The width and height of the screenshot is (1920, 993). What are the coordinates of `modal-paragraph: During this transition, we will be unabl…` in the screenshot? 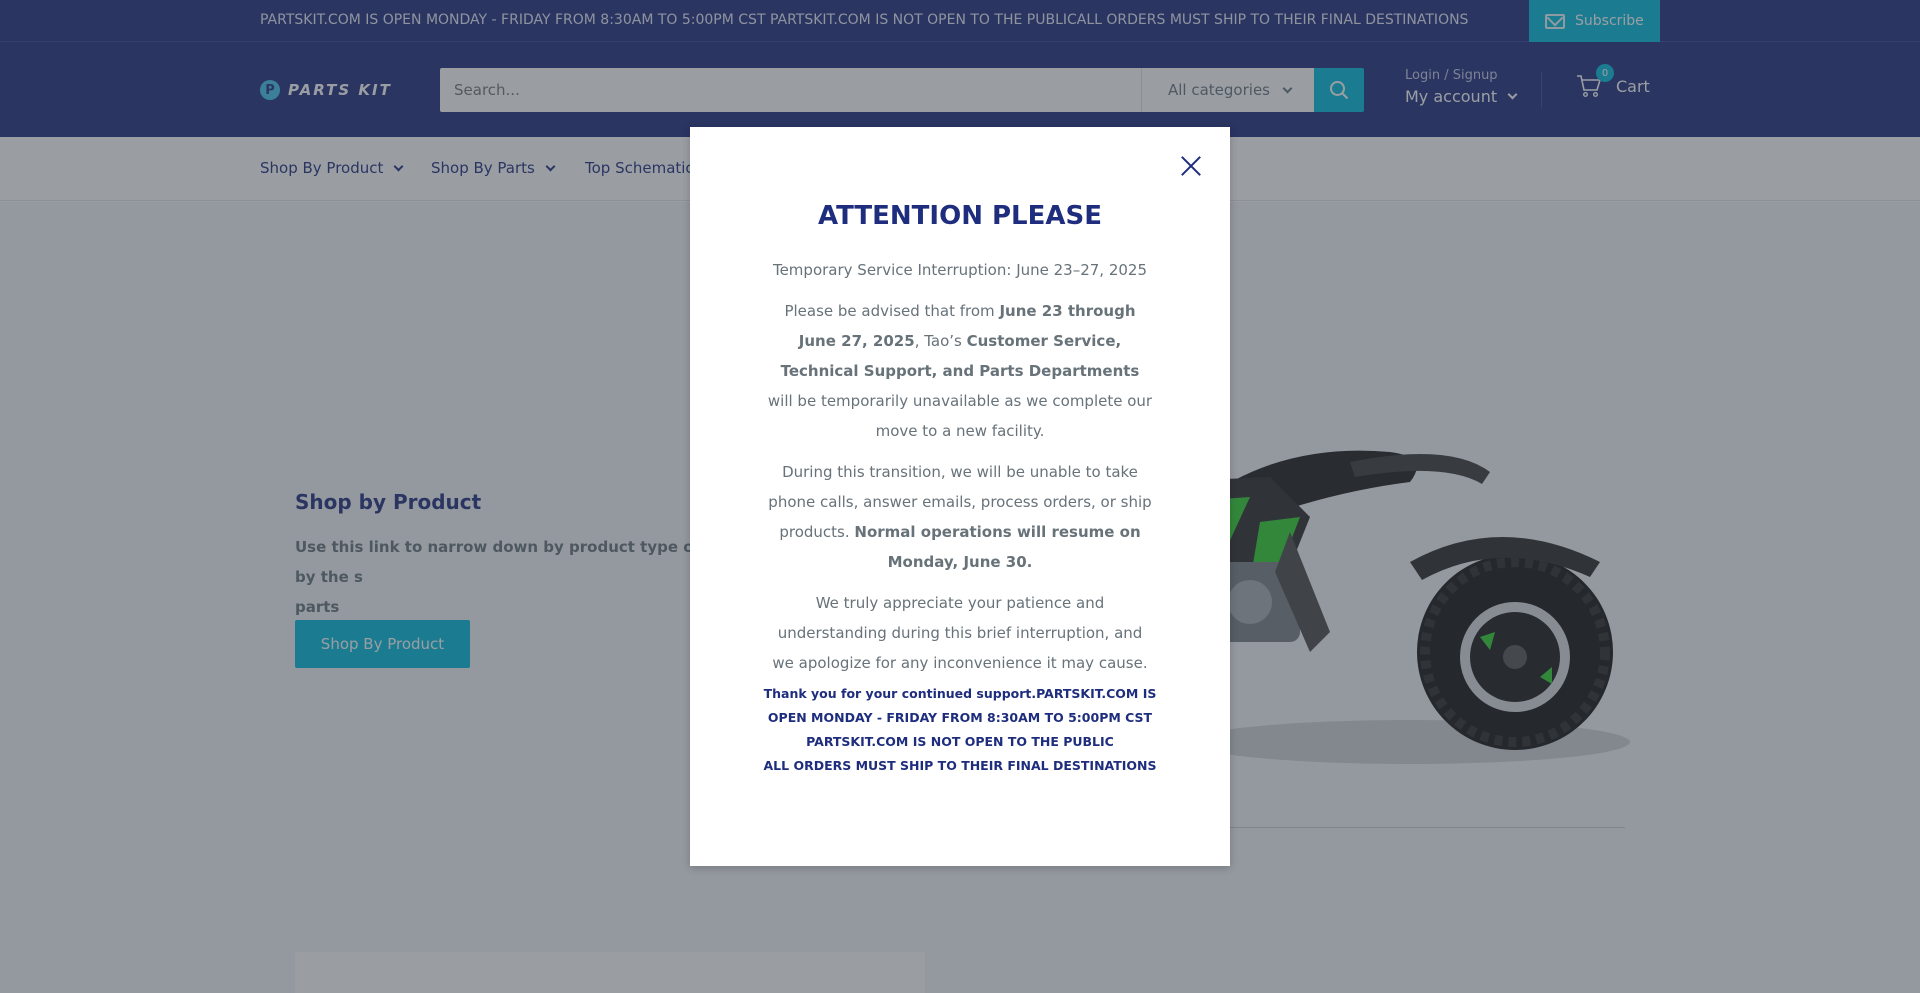 It's located at (960, 517).